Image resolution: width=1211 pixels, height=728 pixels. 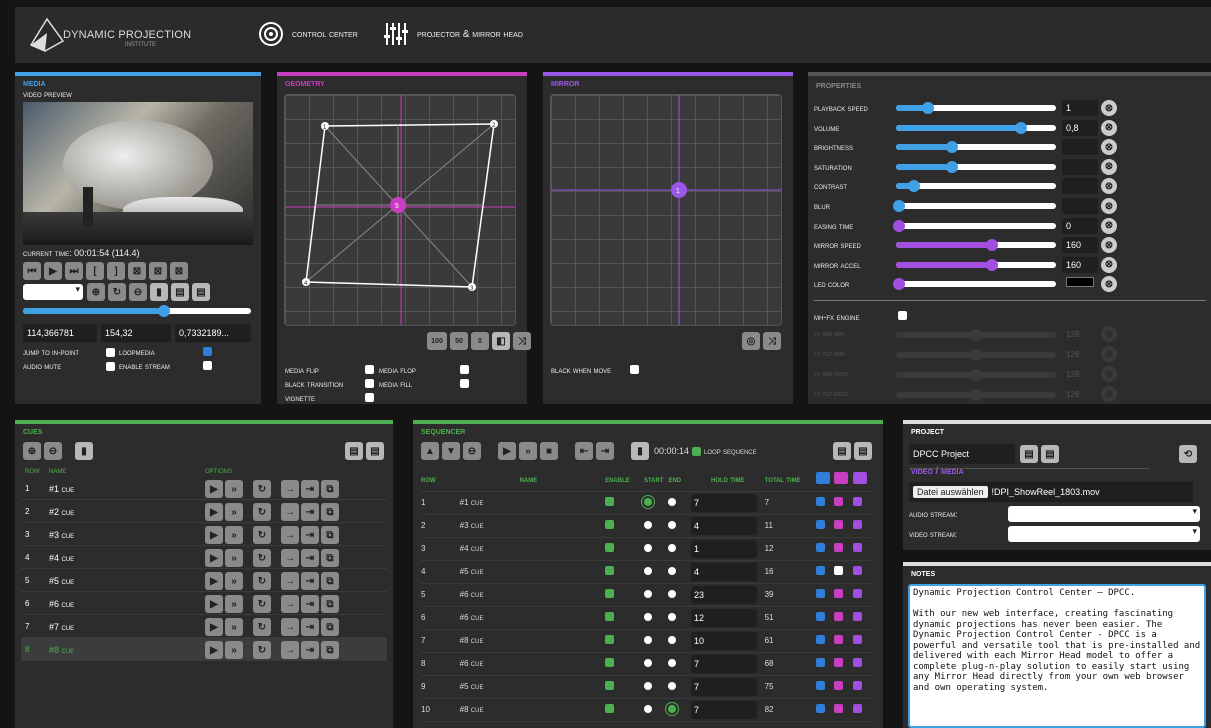 I want to click on project-load-icon: ▤, so click(x=1050, y=454).